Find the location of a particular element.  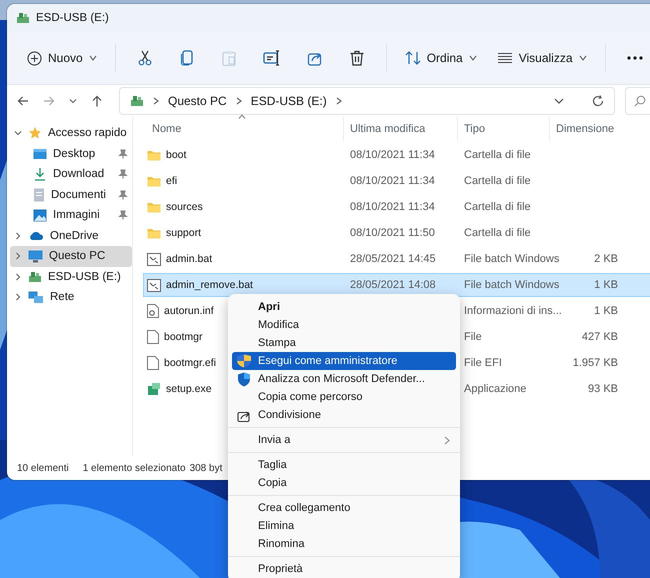

file-name: bootmgr is located at coordinates (183, 337).